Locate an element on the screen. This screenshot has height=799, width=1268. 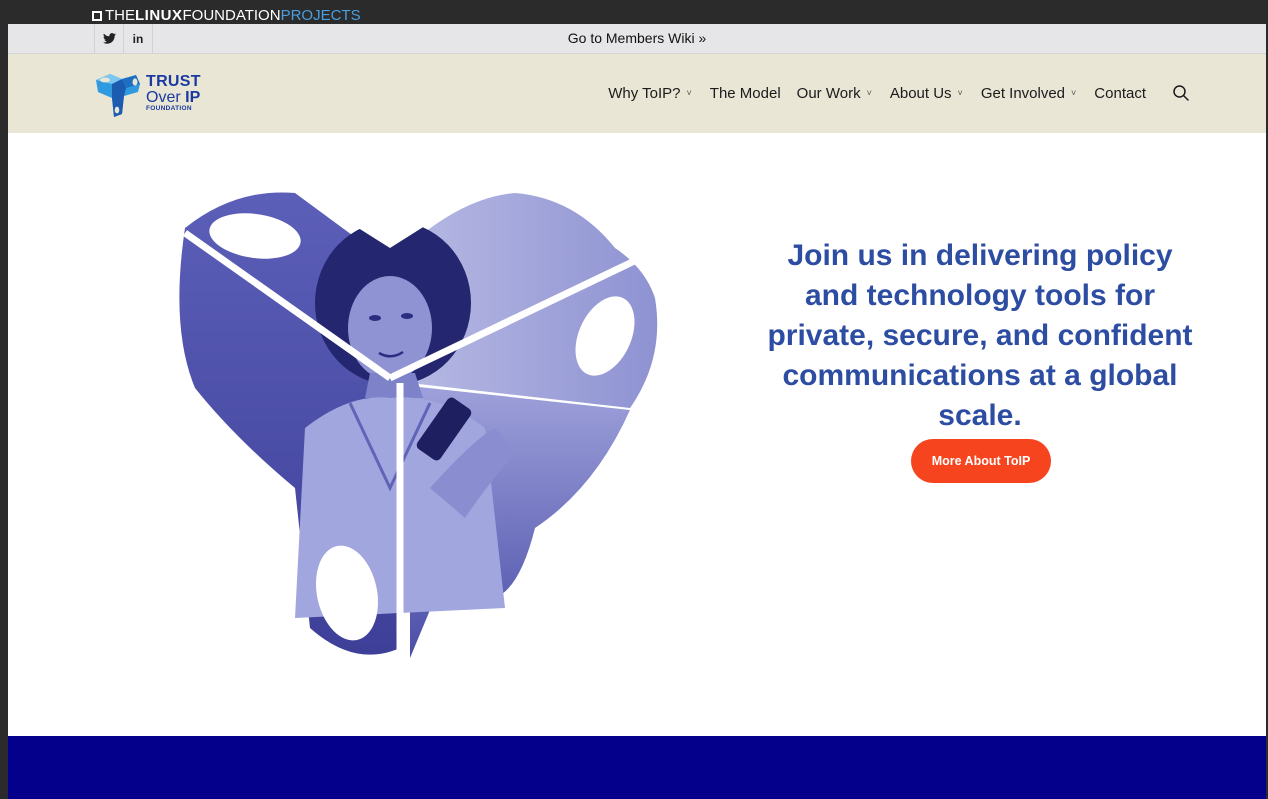
nav-item-the-model: The Model is located at coordinates (745, 93).